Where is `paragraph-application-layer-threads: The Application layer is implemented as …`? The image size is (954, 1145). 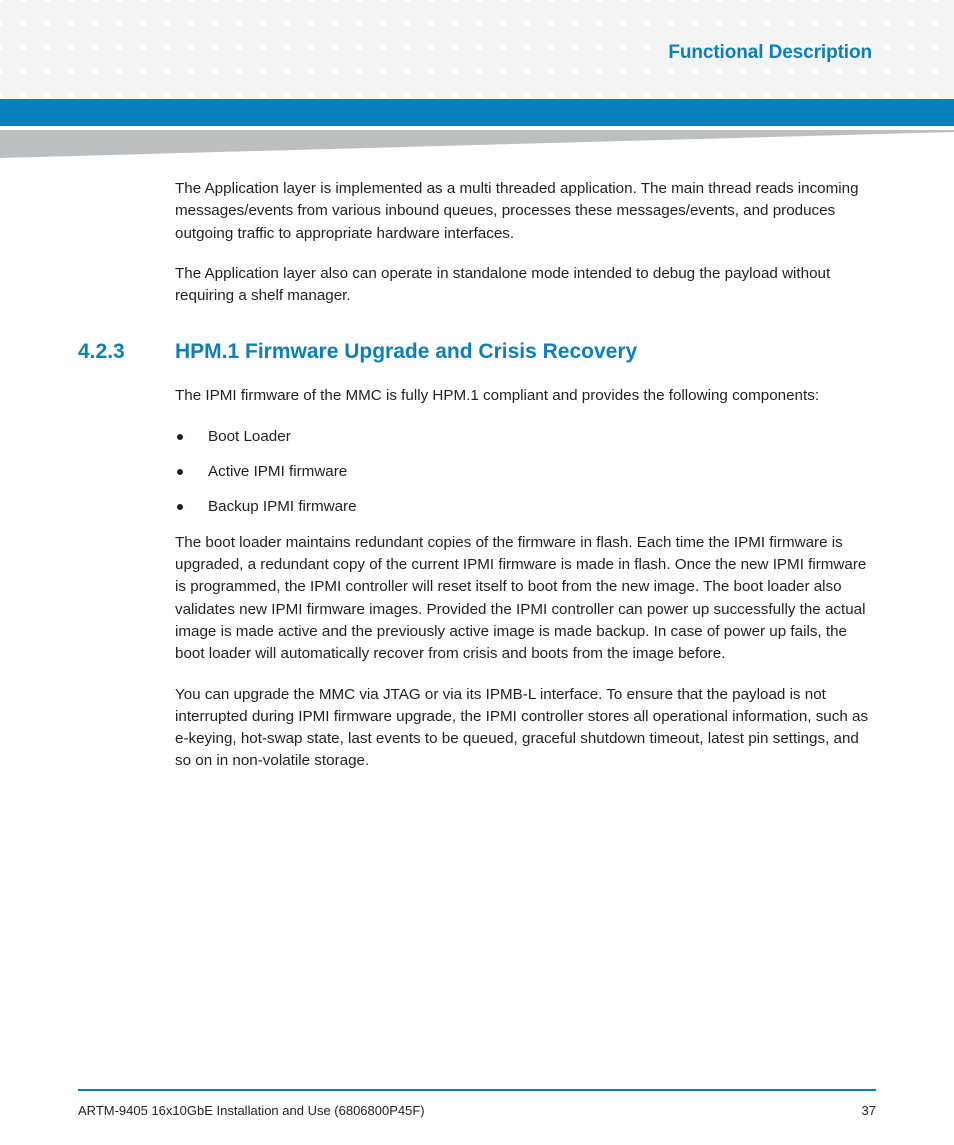
paragraph-application-layer-threads: The Application layer is implemented as … is located at coordinates (517, 211).